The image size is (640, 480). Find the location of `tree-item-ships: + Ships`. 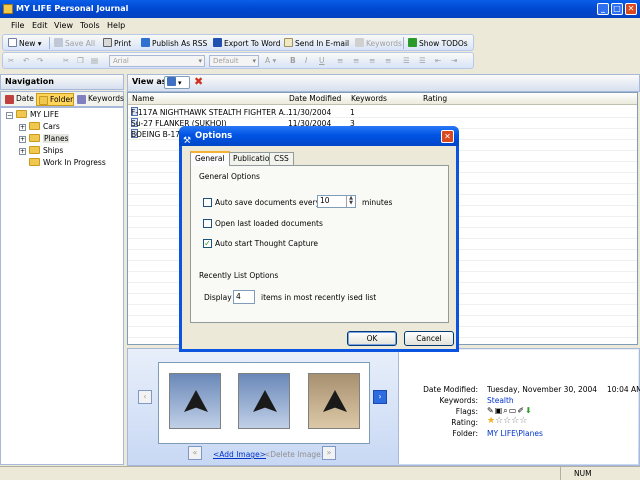

tree-item-ships: + Ships is located at coordinates (41, 151).